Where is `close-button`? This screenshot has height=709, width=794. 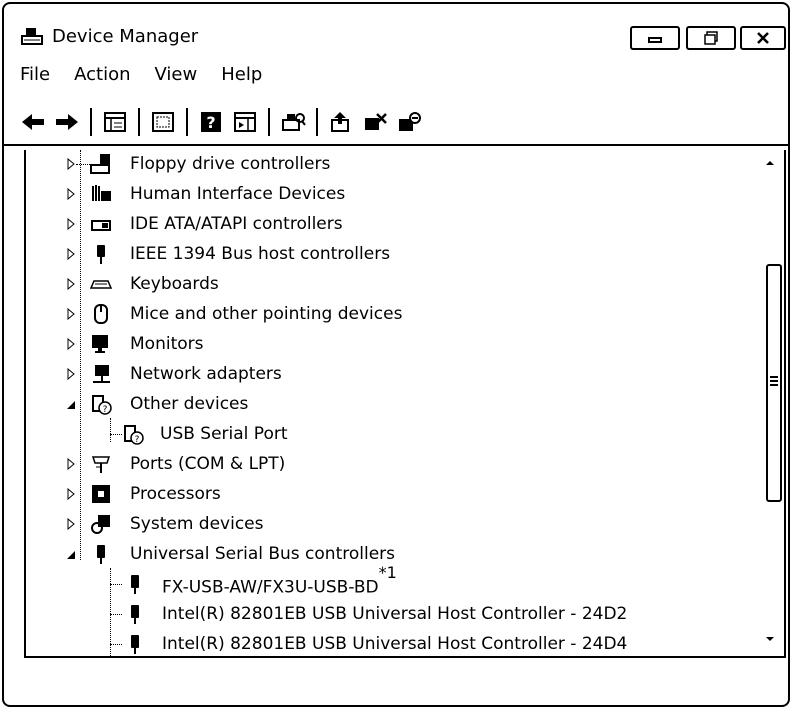
close-button is located at coordinates (763, 38).